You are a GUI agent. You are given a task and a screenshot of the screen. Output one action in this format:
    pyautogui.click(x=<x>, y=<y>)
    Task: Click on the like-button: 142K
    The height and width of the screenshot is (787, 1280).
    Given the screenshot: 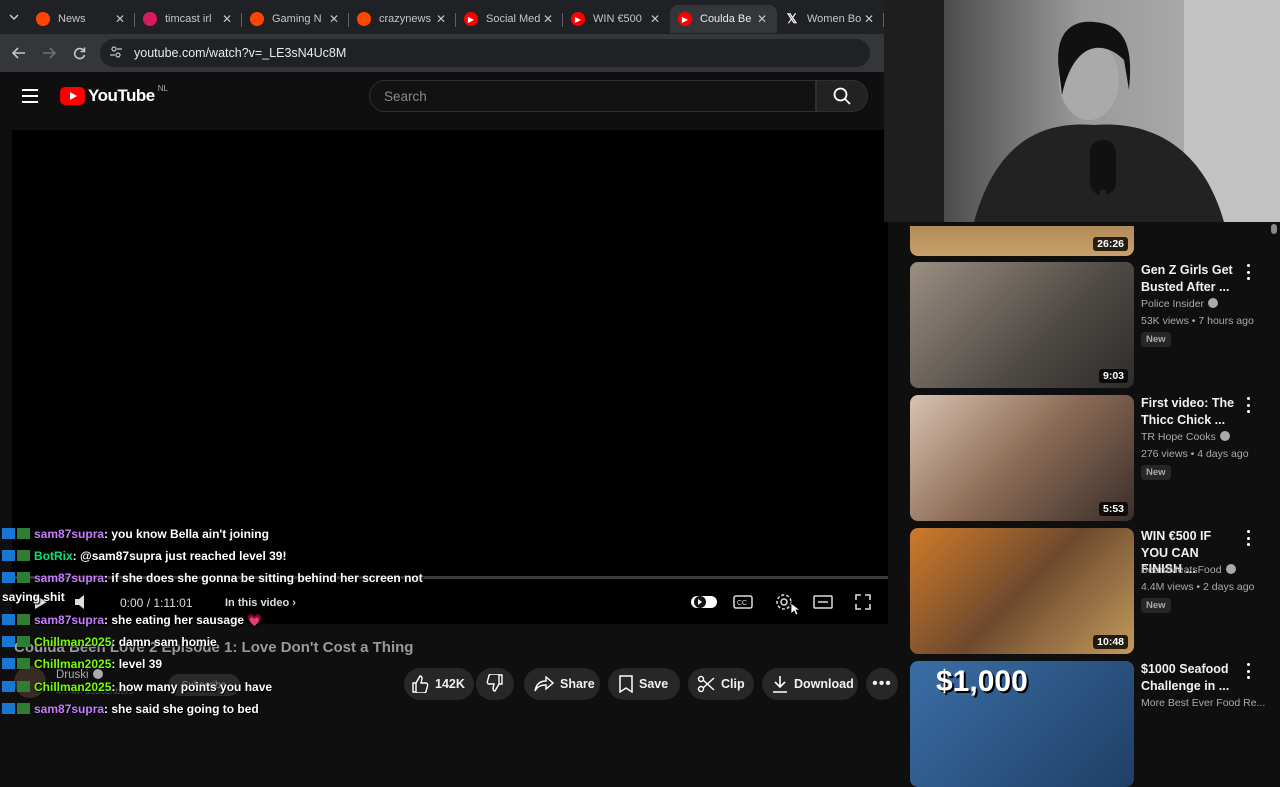 What is the action you would take?
    pyautogui.click(x=439, y=684)
    